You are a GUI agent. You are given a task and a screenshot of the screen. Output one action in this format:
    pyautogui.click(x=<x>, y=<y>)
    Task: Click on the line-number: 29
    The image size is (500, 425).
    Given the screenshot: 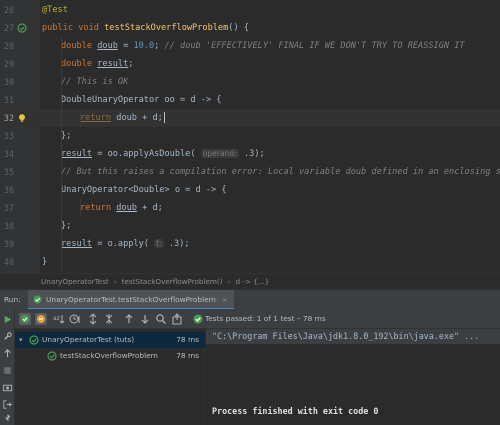 What is the action you would take?
    pyautogui.click(x=7, y=64)
    